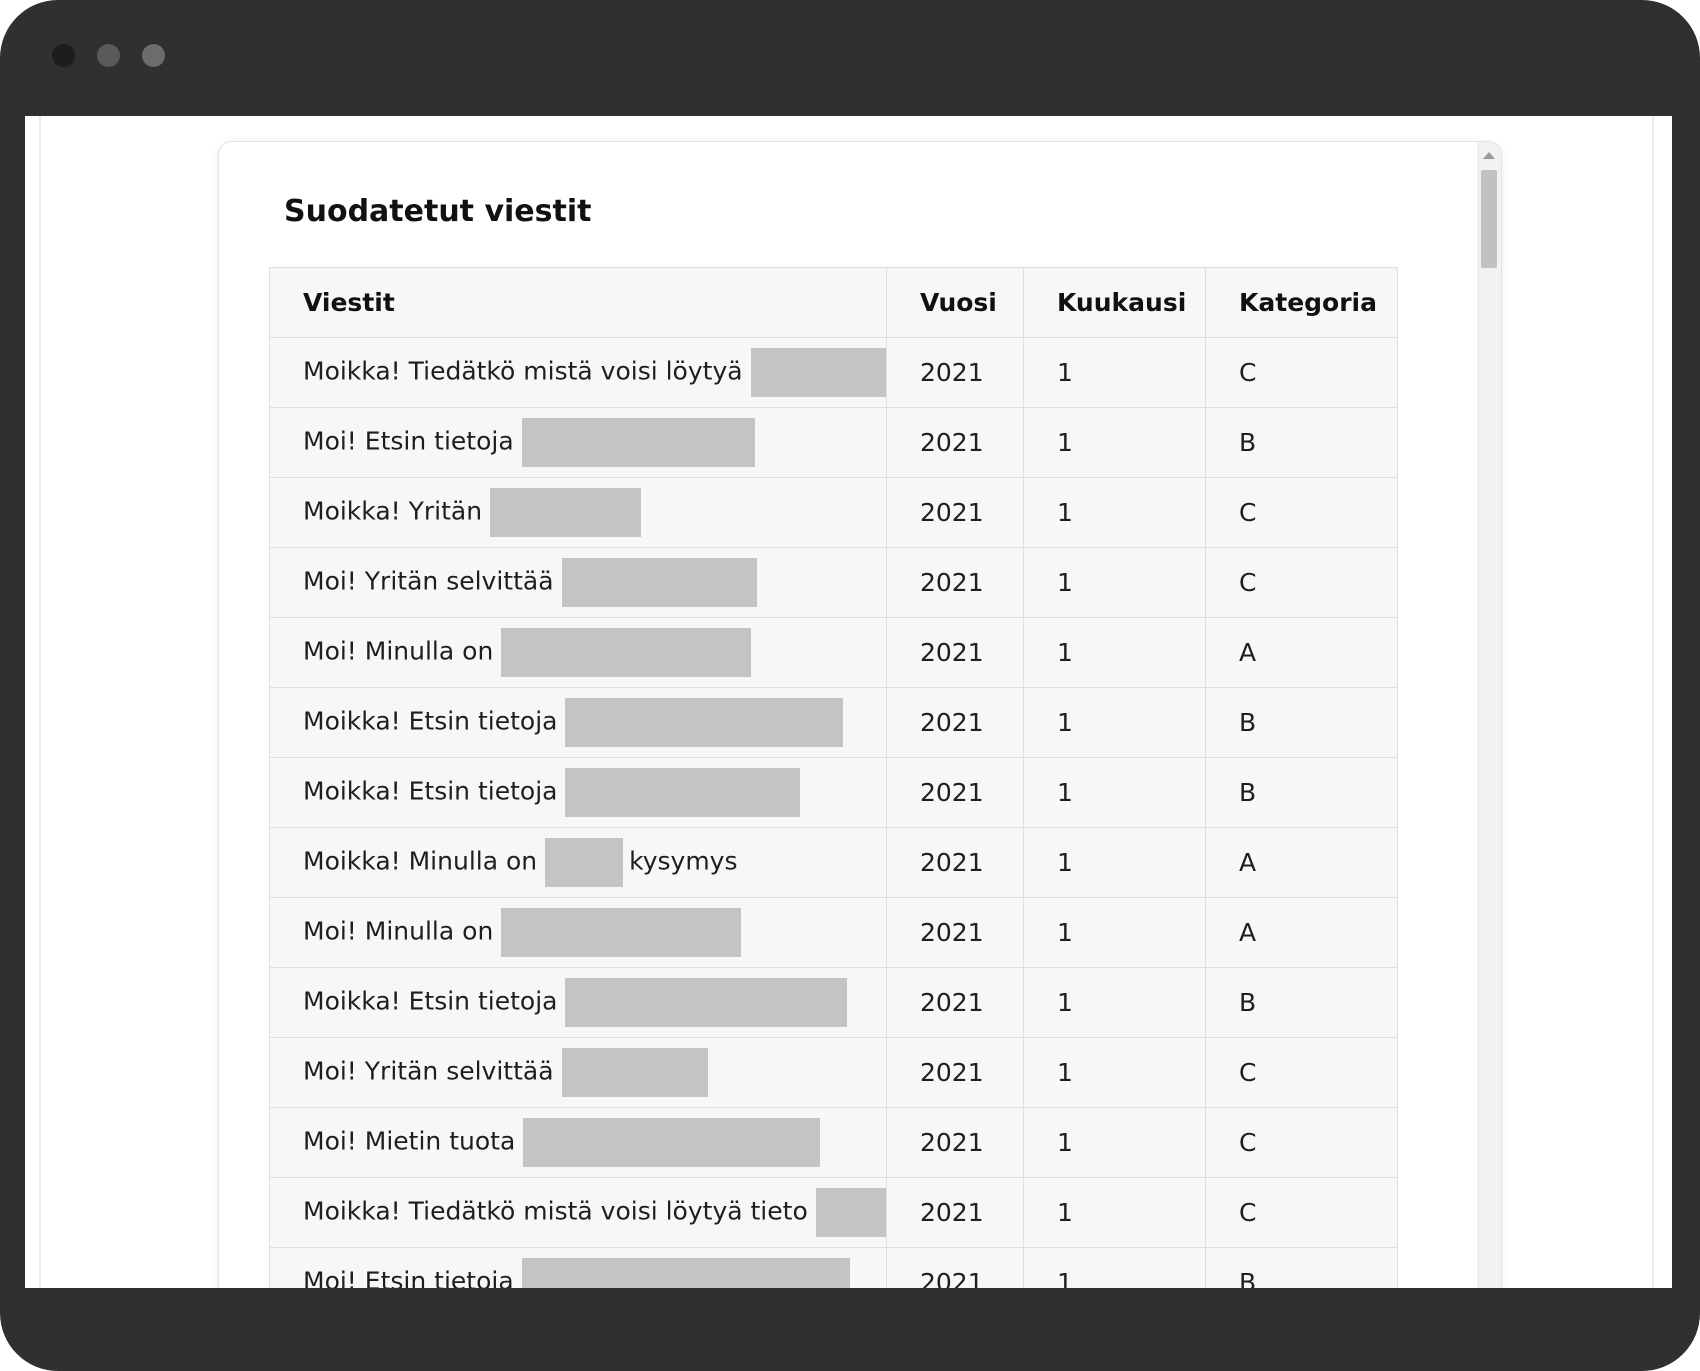 The image size is (1700, 1371). What do you see at coordinates (153, 55) in the screenshot?
I see `maximize-dot` at bounding box center [153, 55].